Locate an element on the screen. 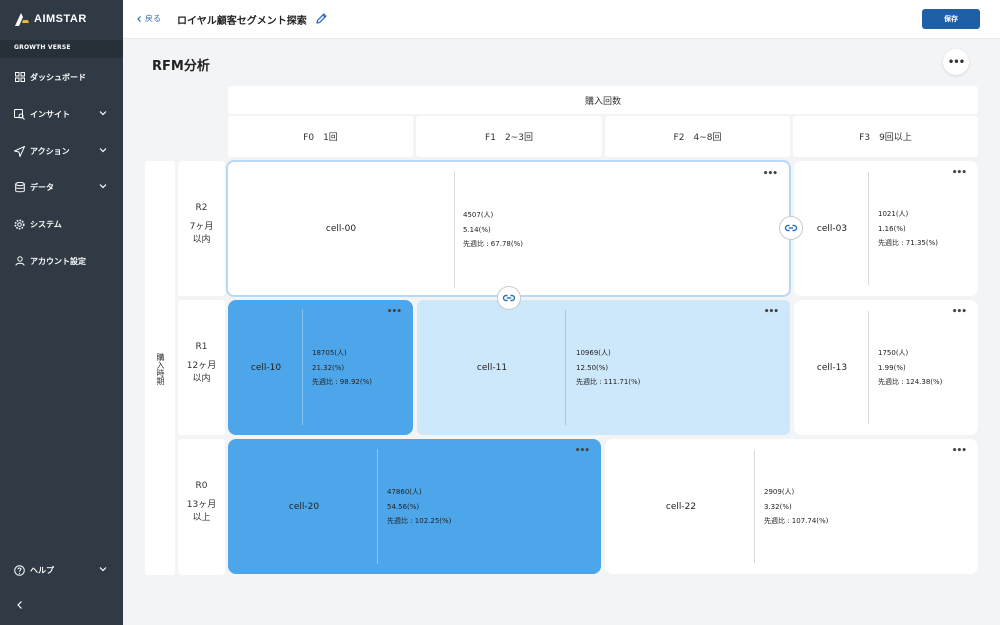 This screenshot has width=1000, height=625. column-label: F3 9回以上 is located at coordinates (885, 138).